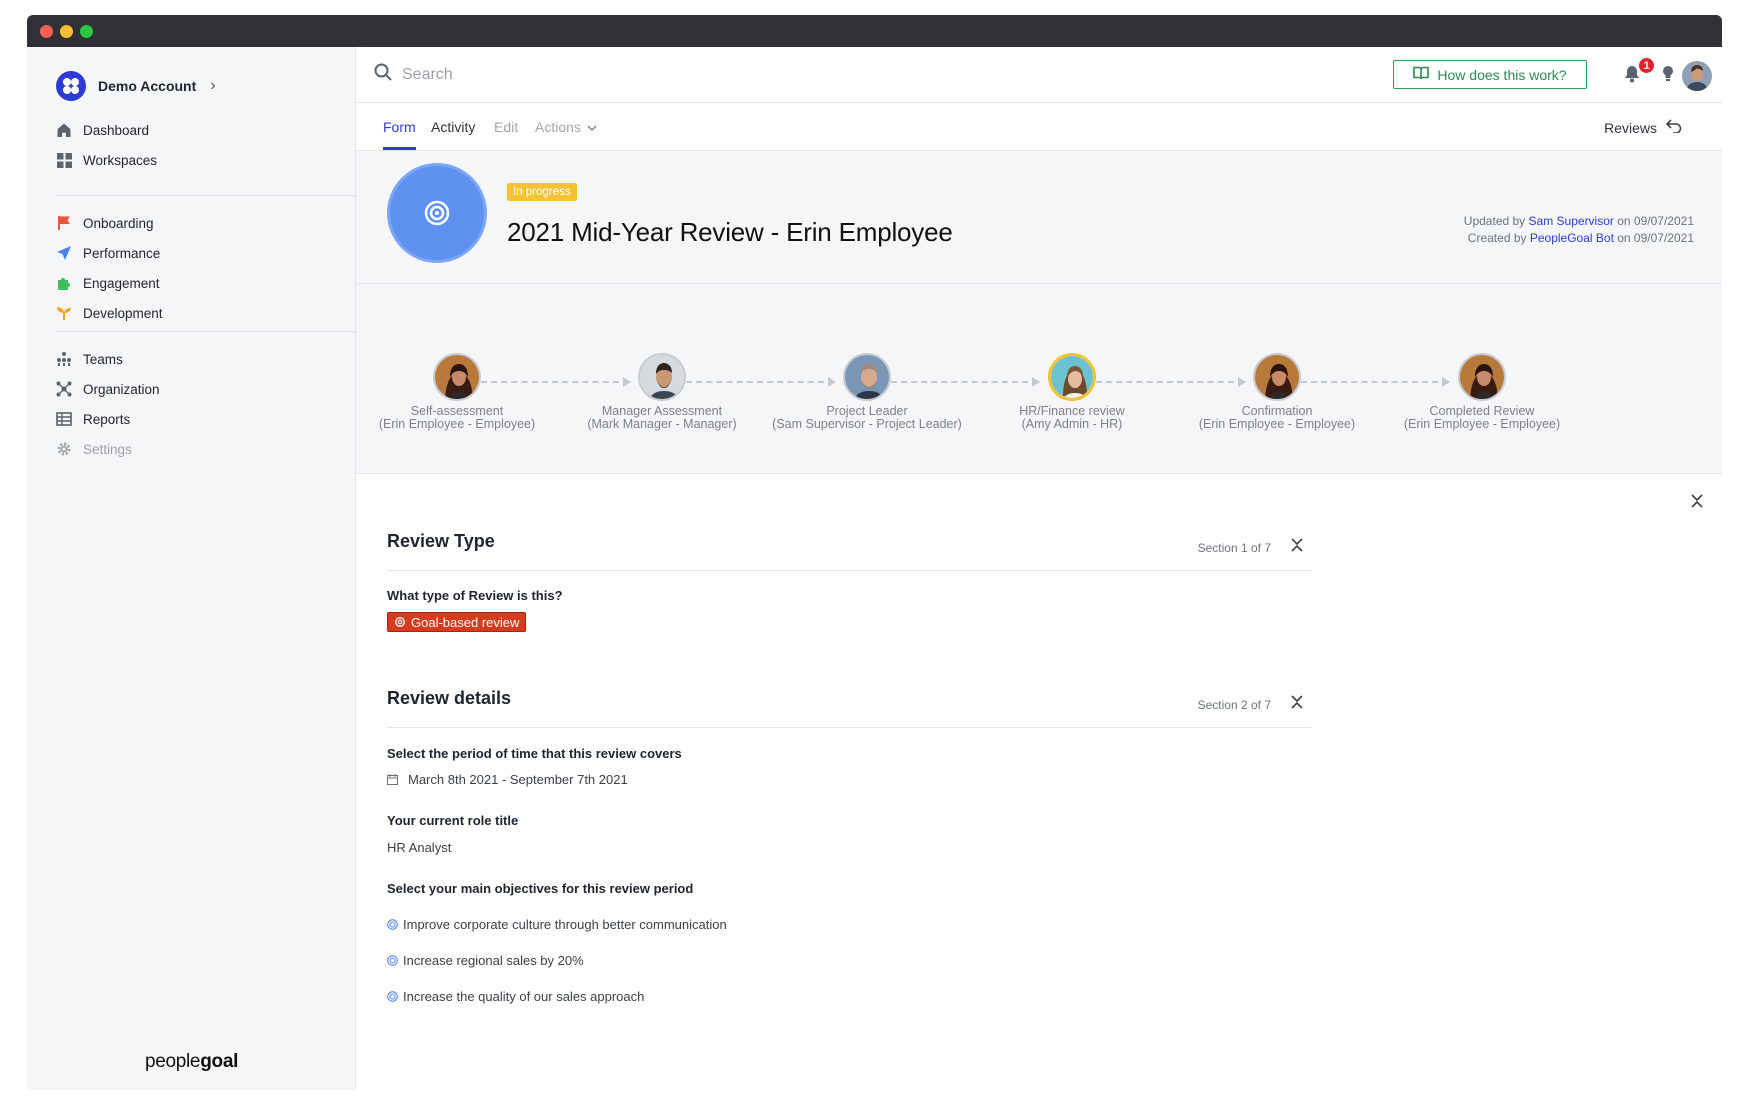  Describe the element at coordinates (1039, 75) in the screenshot. I see `top-bar: How does this work? 1` at that location.